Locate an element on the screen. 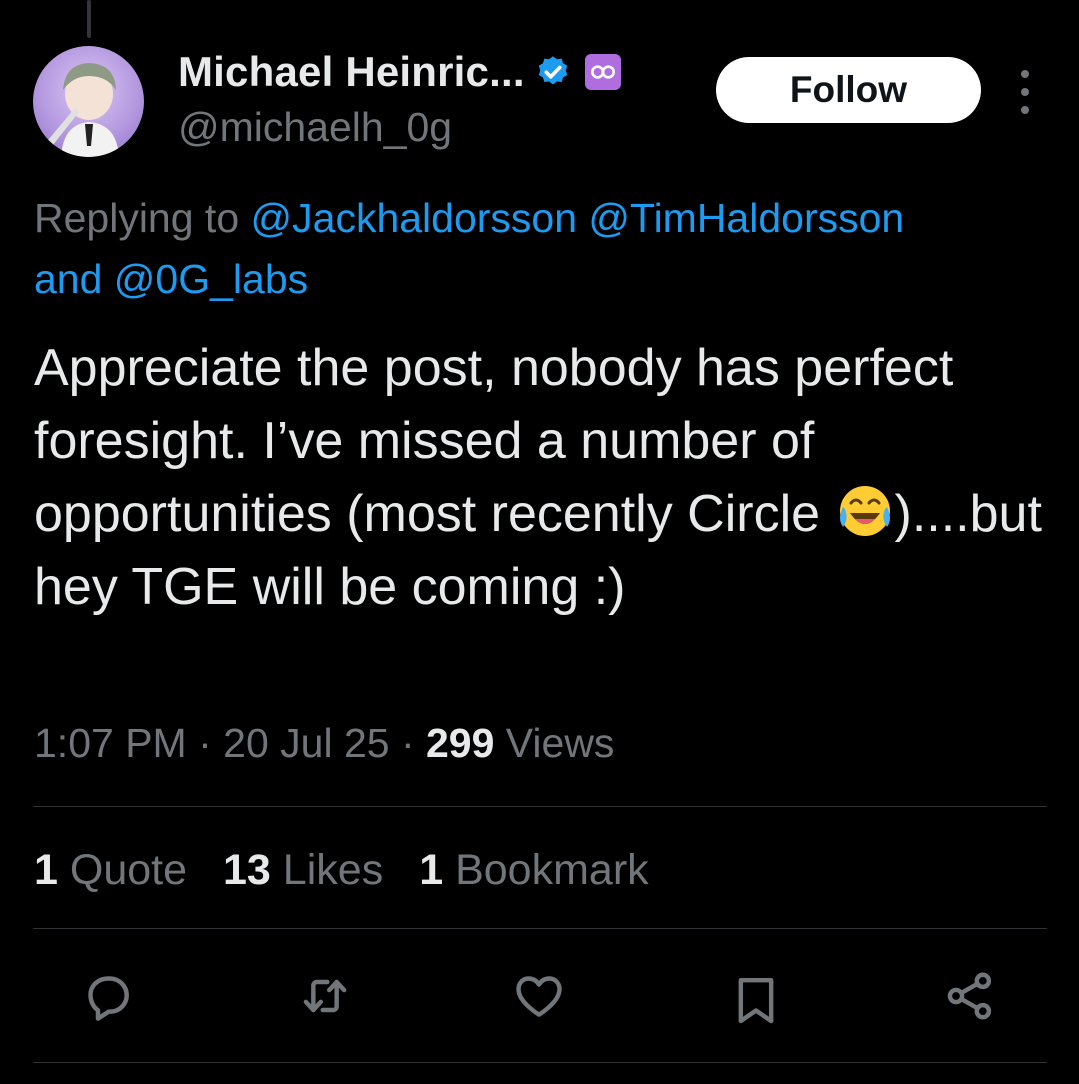  author-handle: @michaelh_0g is located at coordinates (315, 127).